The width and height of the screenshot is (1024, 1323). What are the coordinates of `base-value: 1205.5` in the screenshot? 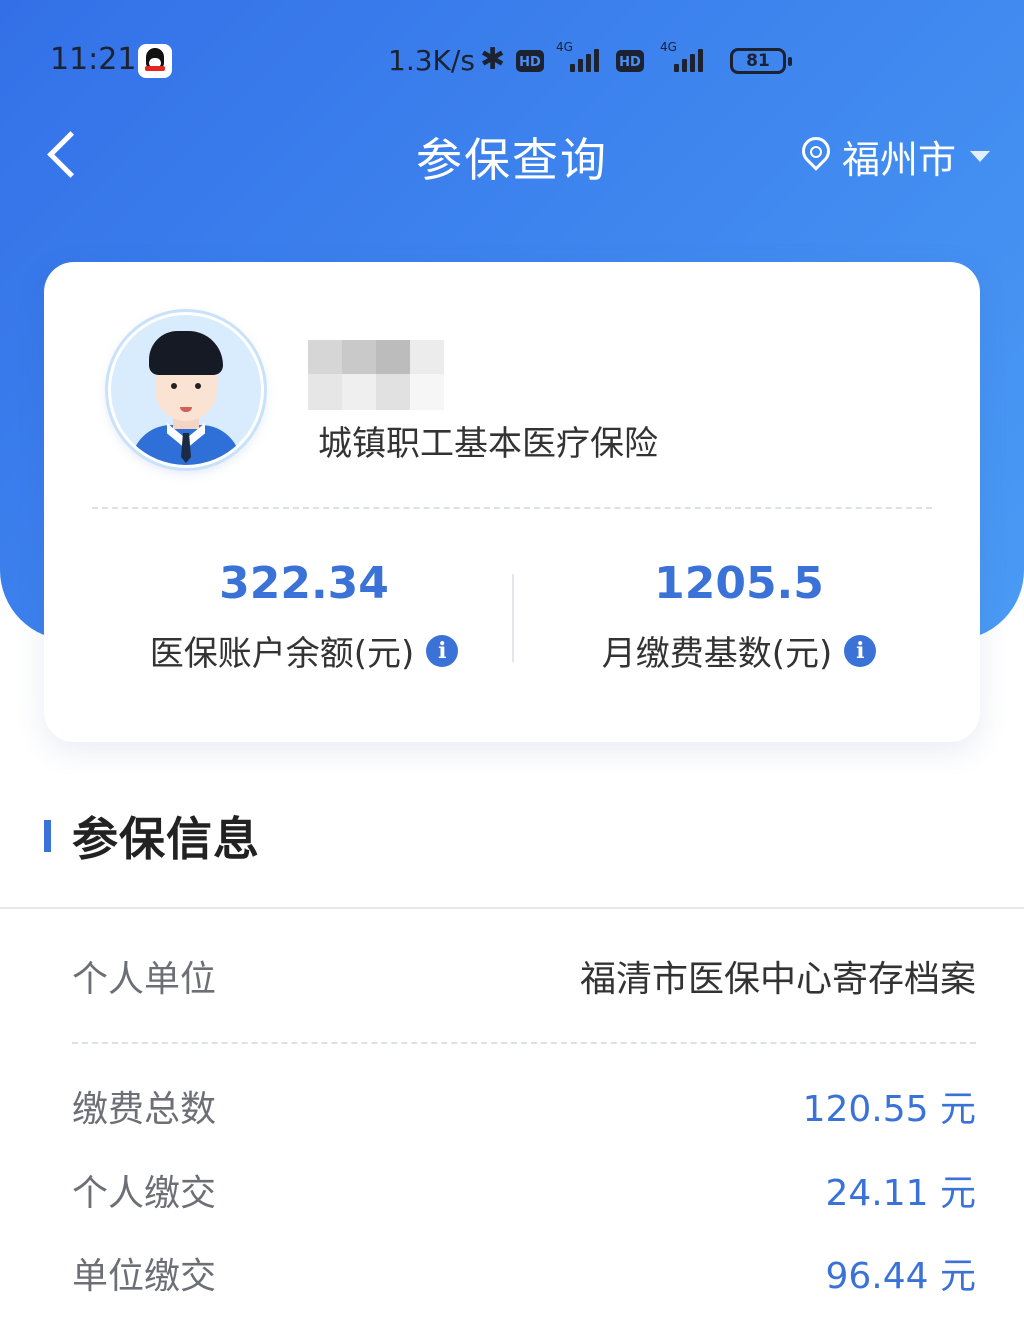 It's located at (739, 583).